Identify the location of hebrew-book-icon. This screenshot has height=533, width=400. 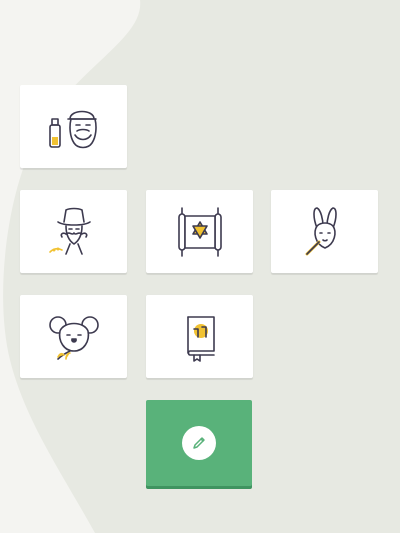
(200, 338).